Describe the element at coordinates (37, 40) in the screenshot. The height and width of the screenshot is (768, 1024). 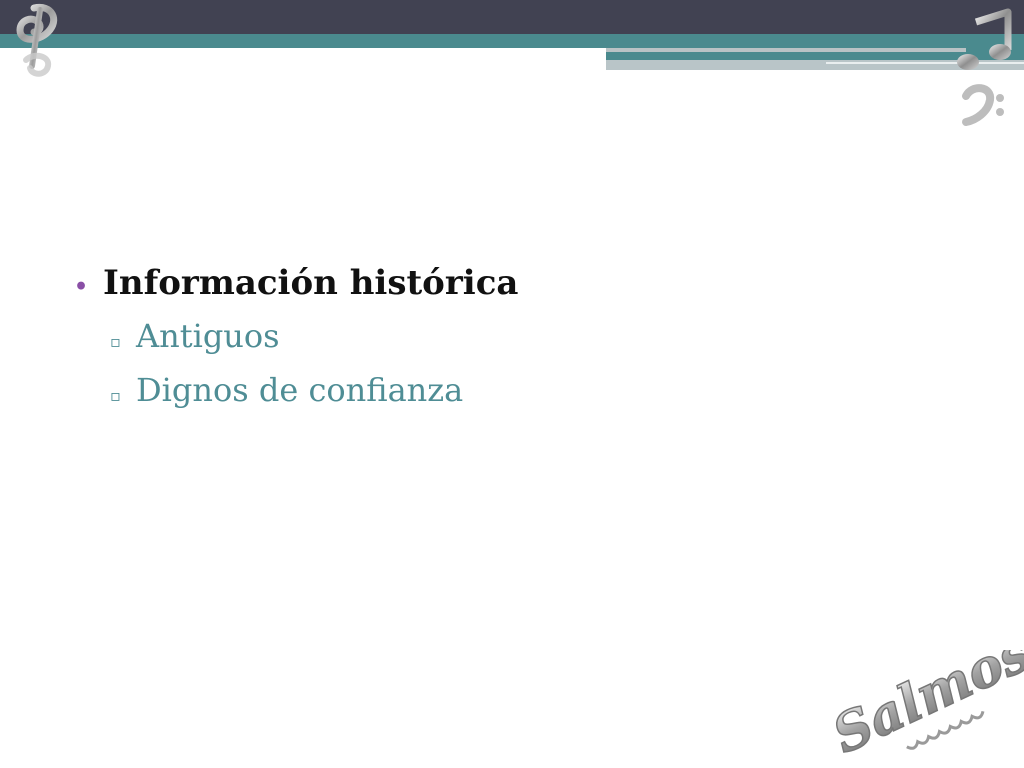
I see `treble-clef-icon` at that location.